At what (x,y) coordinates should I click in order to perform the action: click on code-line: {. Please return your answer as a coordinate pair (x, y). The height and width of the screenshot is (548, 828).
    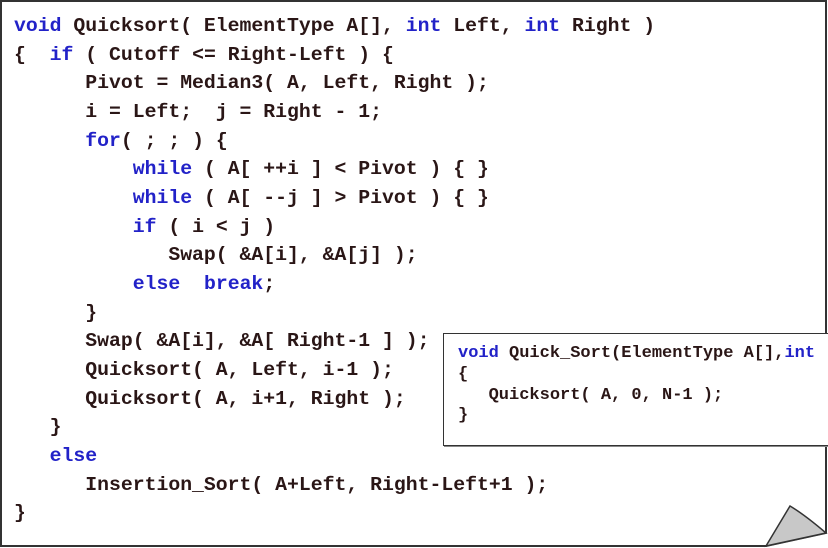
    Looking at the image, I should click on (636, 375).